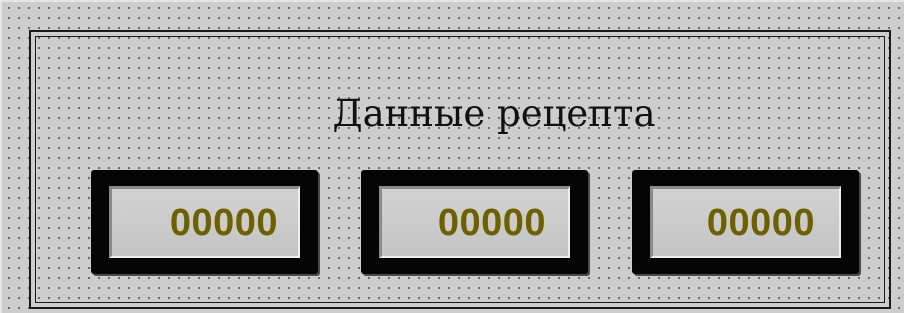 This screenshot has width=904, height=313. Describe the element at coordinates (452, 1) in the screenshot. I see `canvas-top-border` at that location.